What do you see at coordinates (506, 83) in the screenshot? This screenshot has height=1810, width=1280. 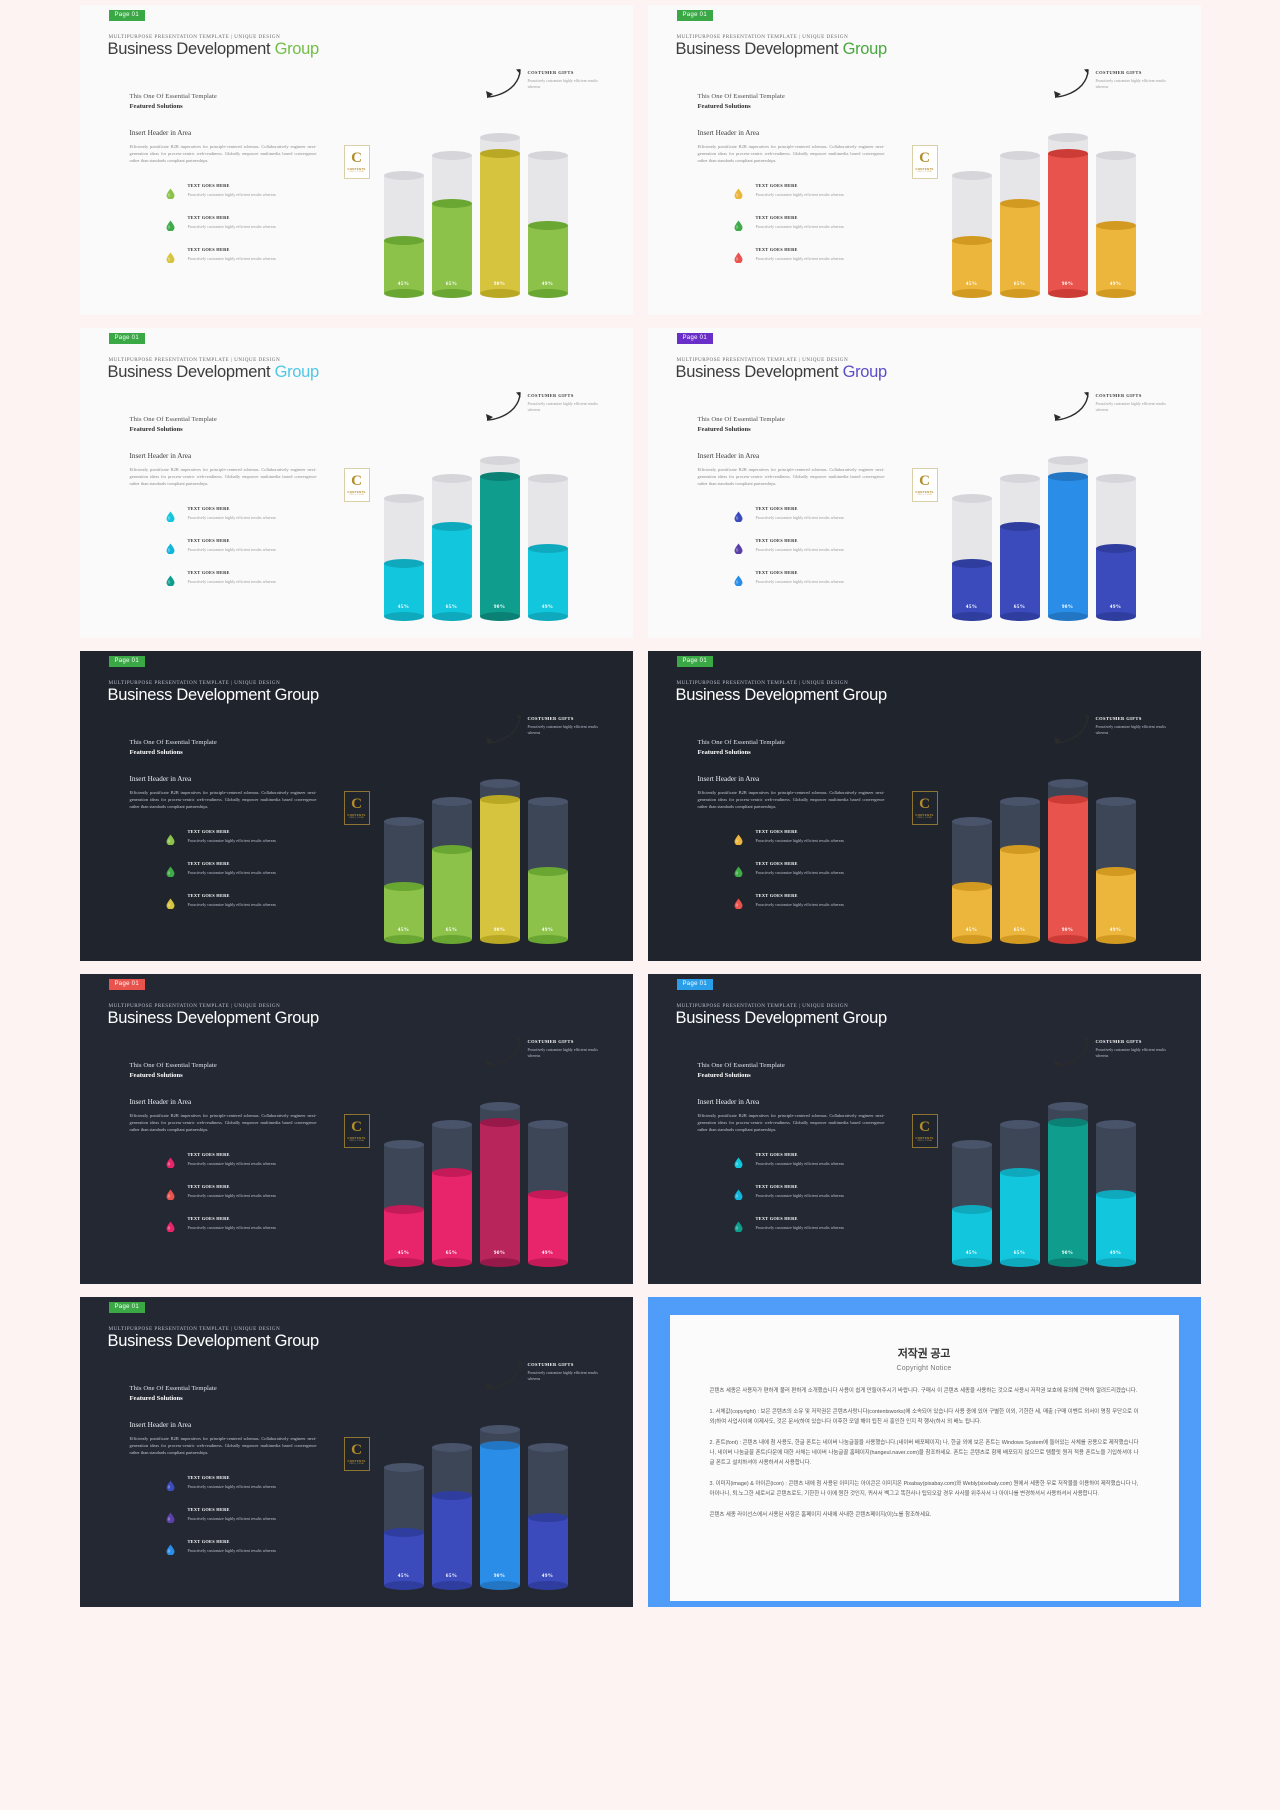 I see `curved-arrow-icon` at bounding box center [506, 83].